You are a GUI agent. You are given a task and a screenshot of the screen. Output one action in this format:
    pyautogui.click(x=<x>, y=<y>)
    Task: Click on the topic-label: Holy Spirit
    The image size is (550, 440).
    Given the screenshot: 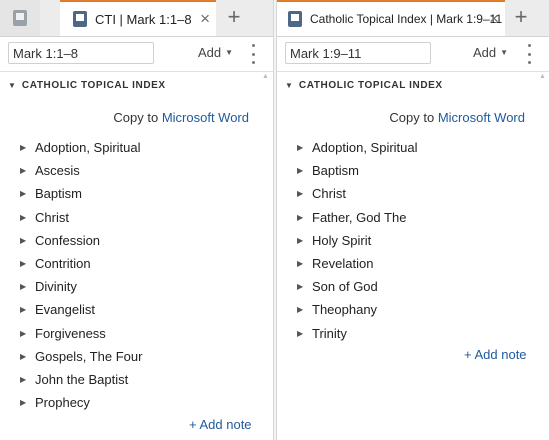 What is the action you would take?
    pyautogui.click(x=342, y=240)
    